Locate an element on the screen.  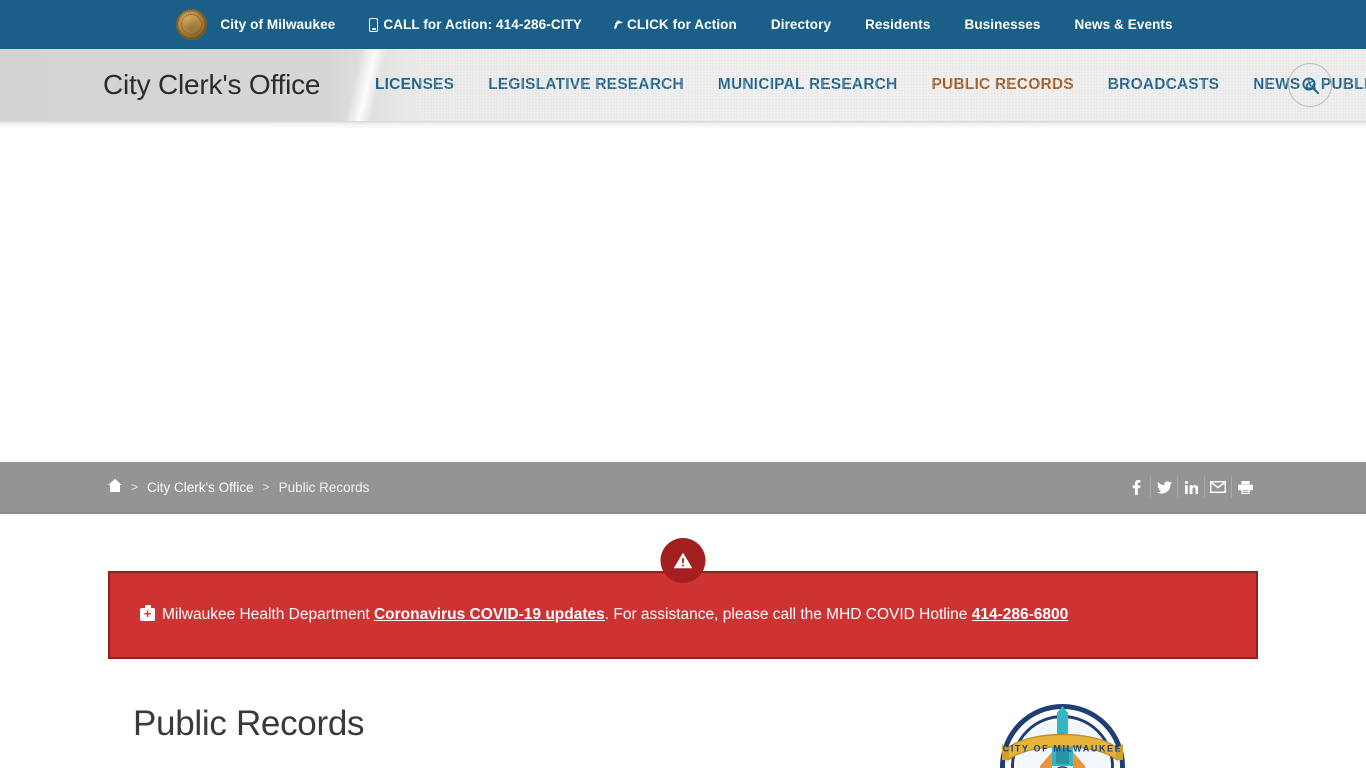
topbar-label-call: CALL for Action: 414-286-CITY is located at coordinates (483, 24).